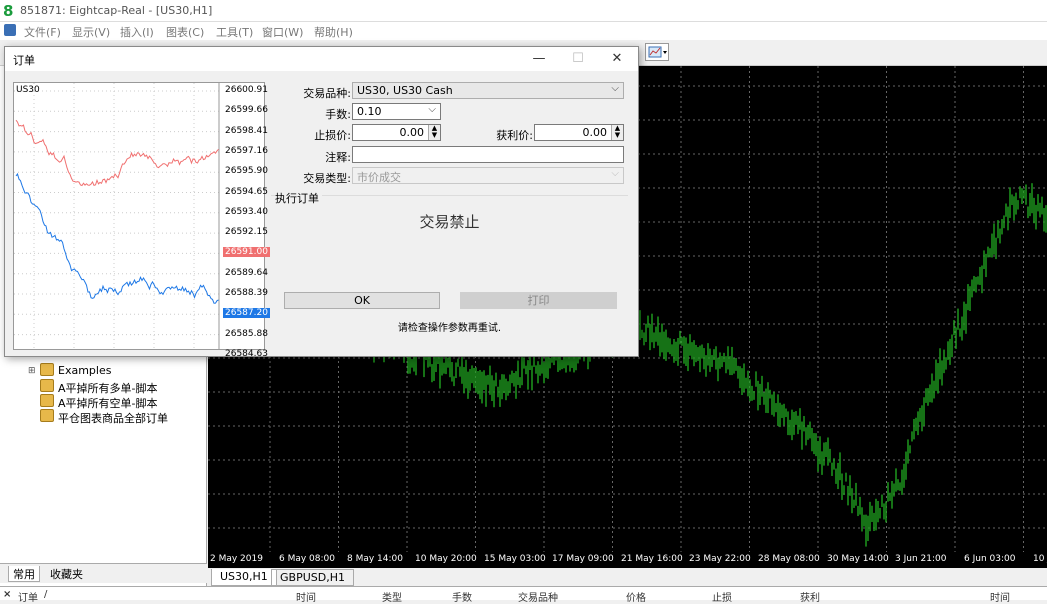 This screenshot has width=1047, height=604. Describe the element at coordinates (396, 132) in the screenshot. I see `sl-input: 0.00 ▲ ▼` at that location.